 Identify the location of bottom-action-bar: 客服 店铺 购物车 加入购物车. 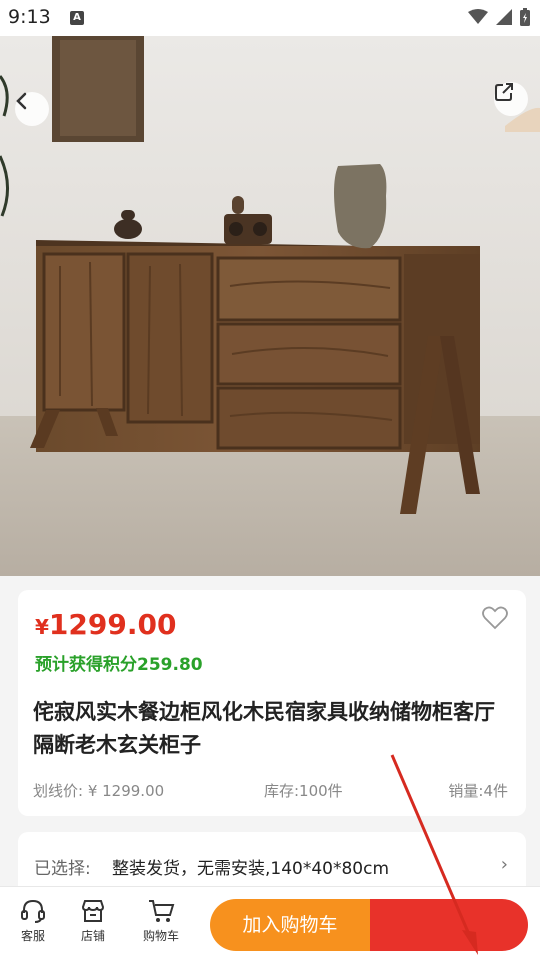
(270, 923).